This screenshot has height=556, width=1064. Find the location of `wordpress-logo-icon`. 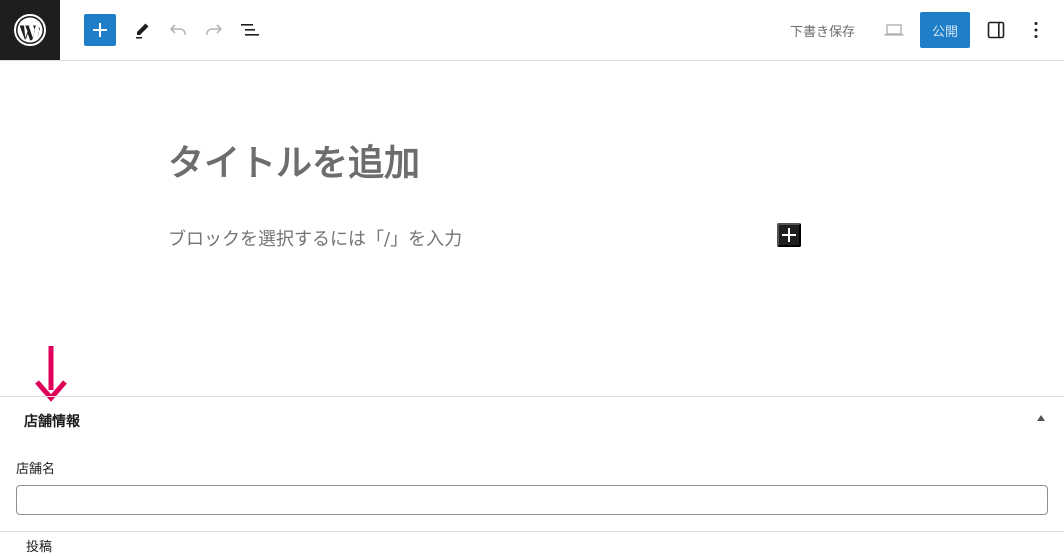

wordpress-logo-icon is located at coordinates (30, 30).